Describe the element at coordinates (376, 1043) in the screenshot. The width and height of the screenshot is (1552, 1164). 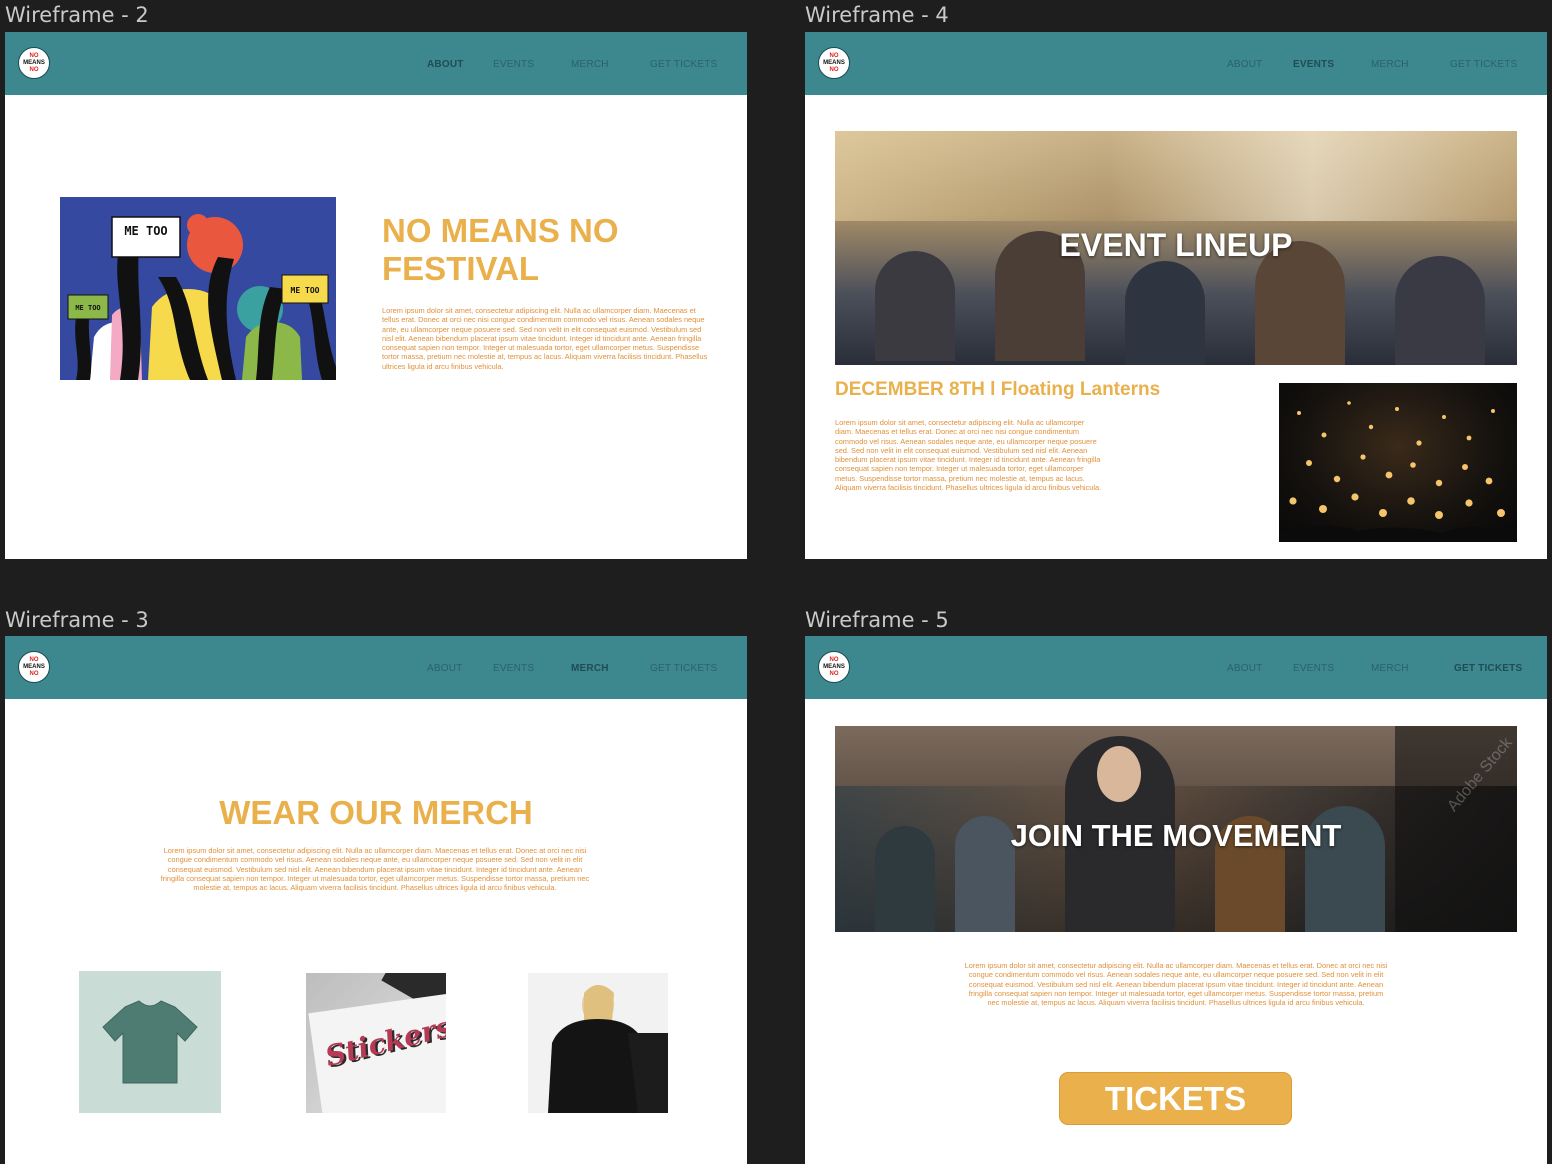
I see `stickers-product-image: Stickers` at that location.